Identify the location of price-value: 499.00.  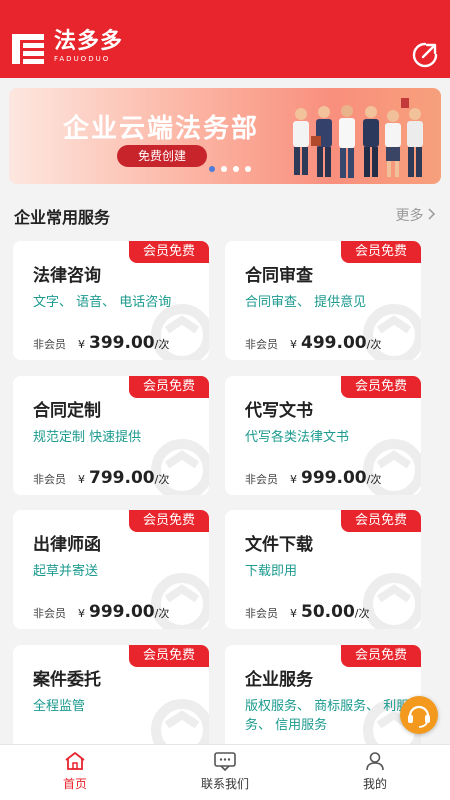
(334, 343).